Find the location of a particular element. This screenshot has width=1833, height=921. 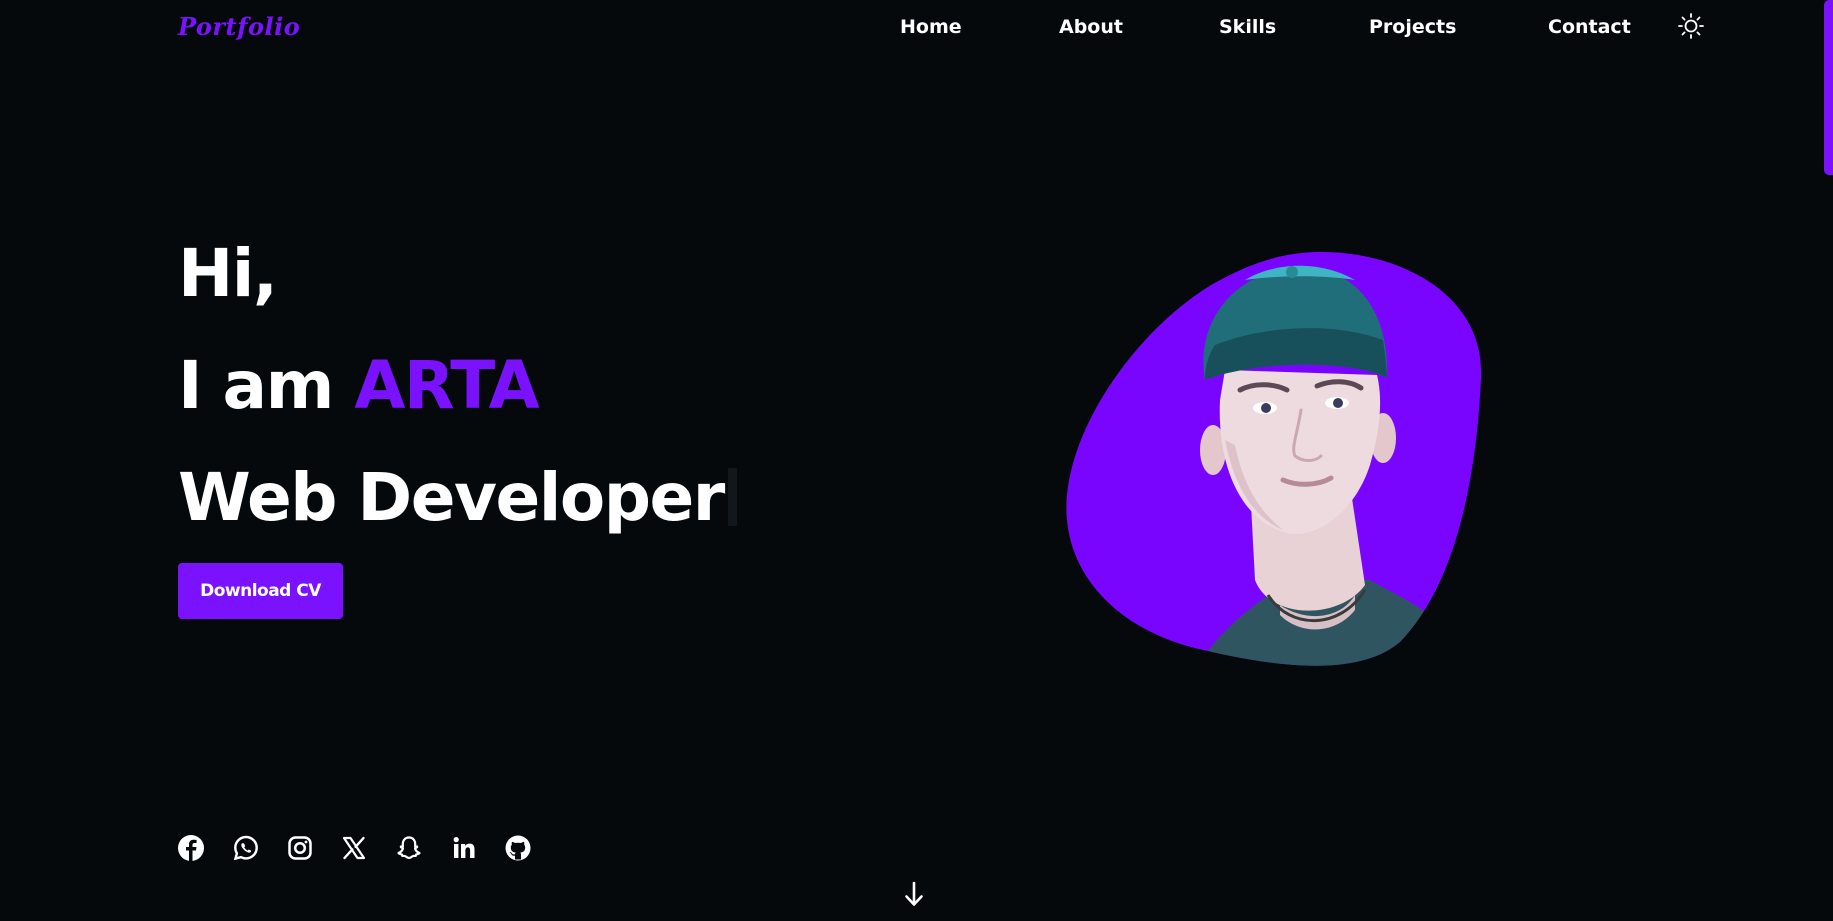

facebook-icon is located at coordinates (191, 848).